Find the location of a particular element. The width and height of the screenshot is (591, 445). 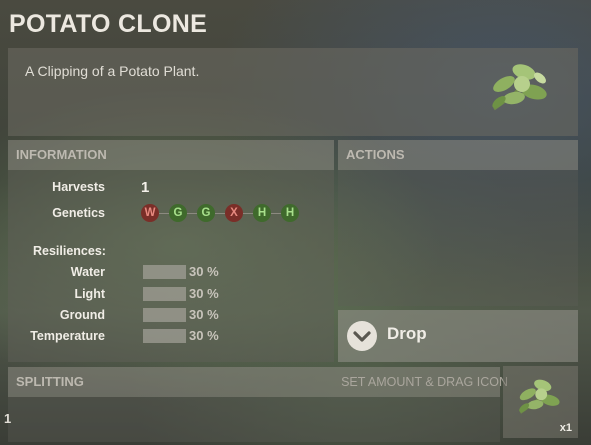

actions-panel is located at coordinates (458, 238).